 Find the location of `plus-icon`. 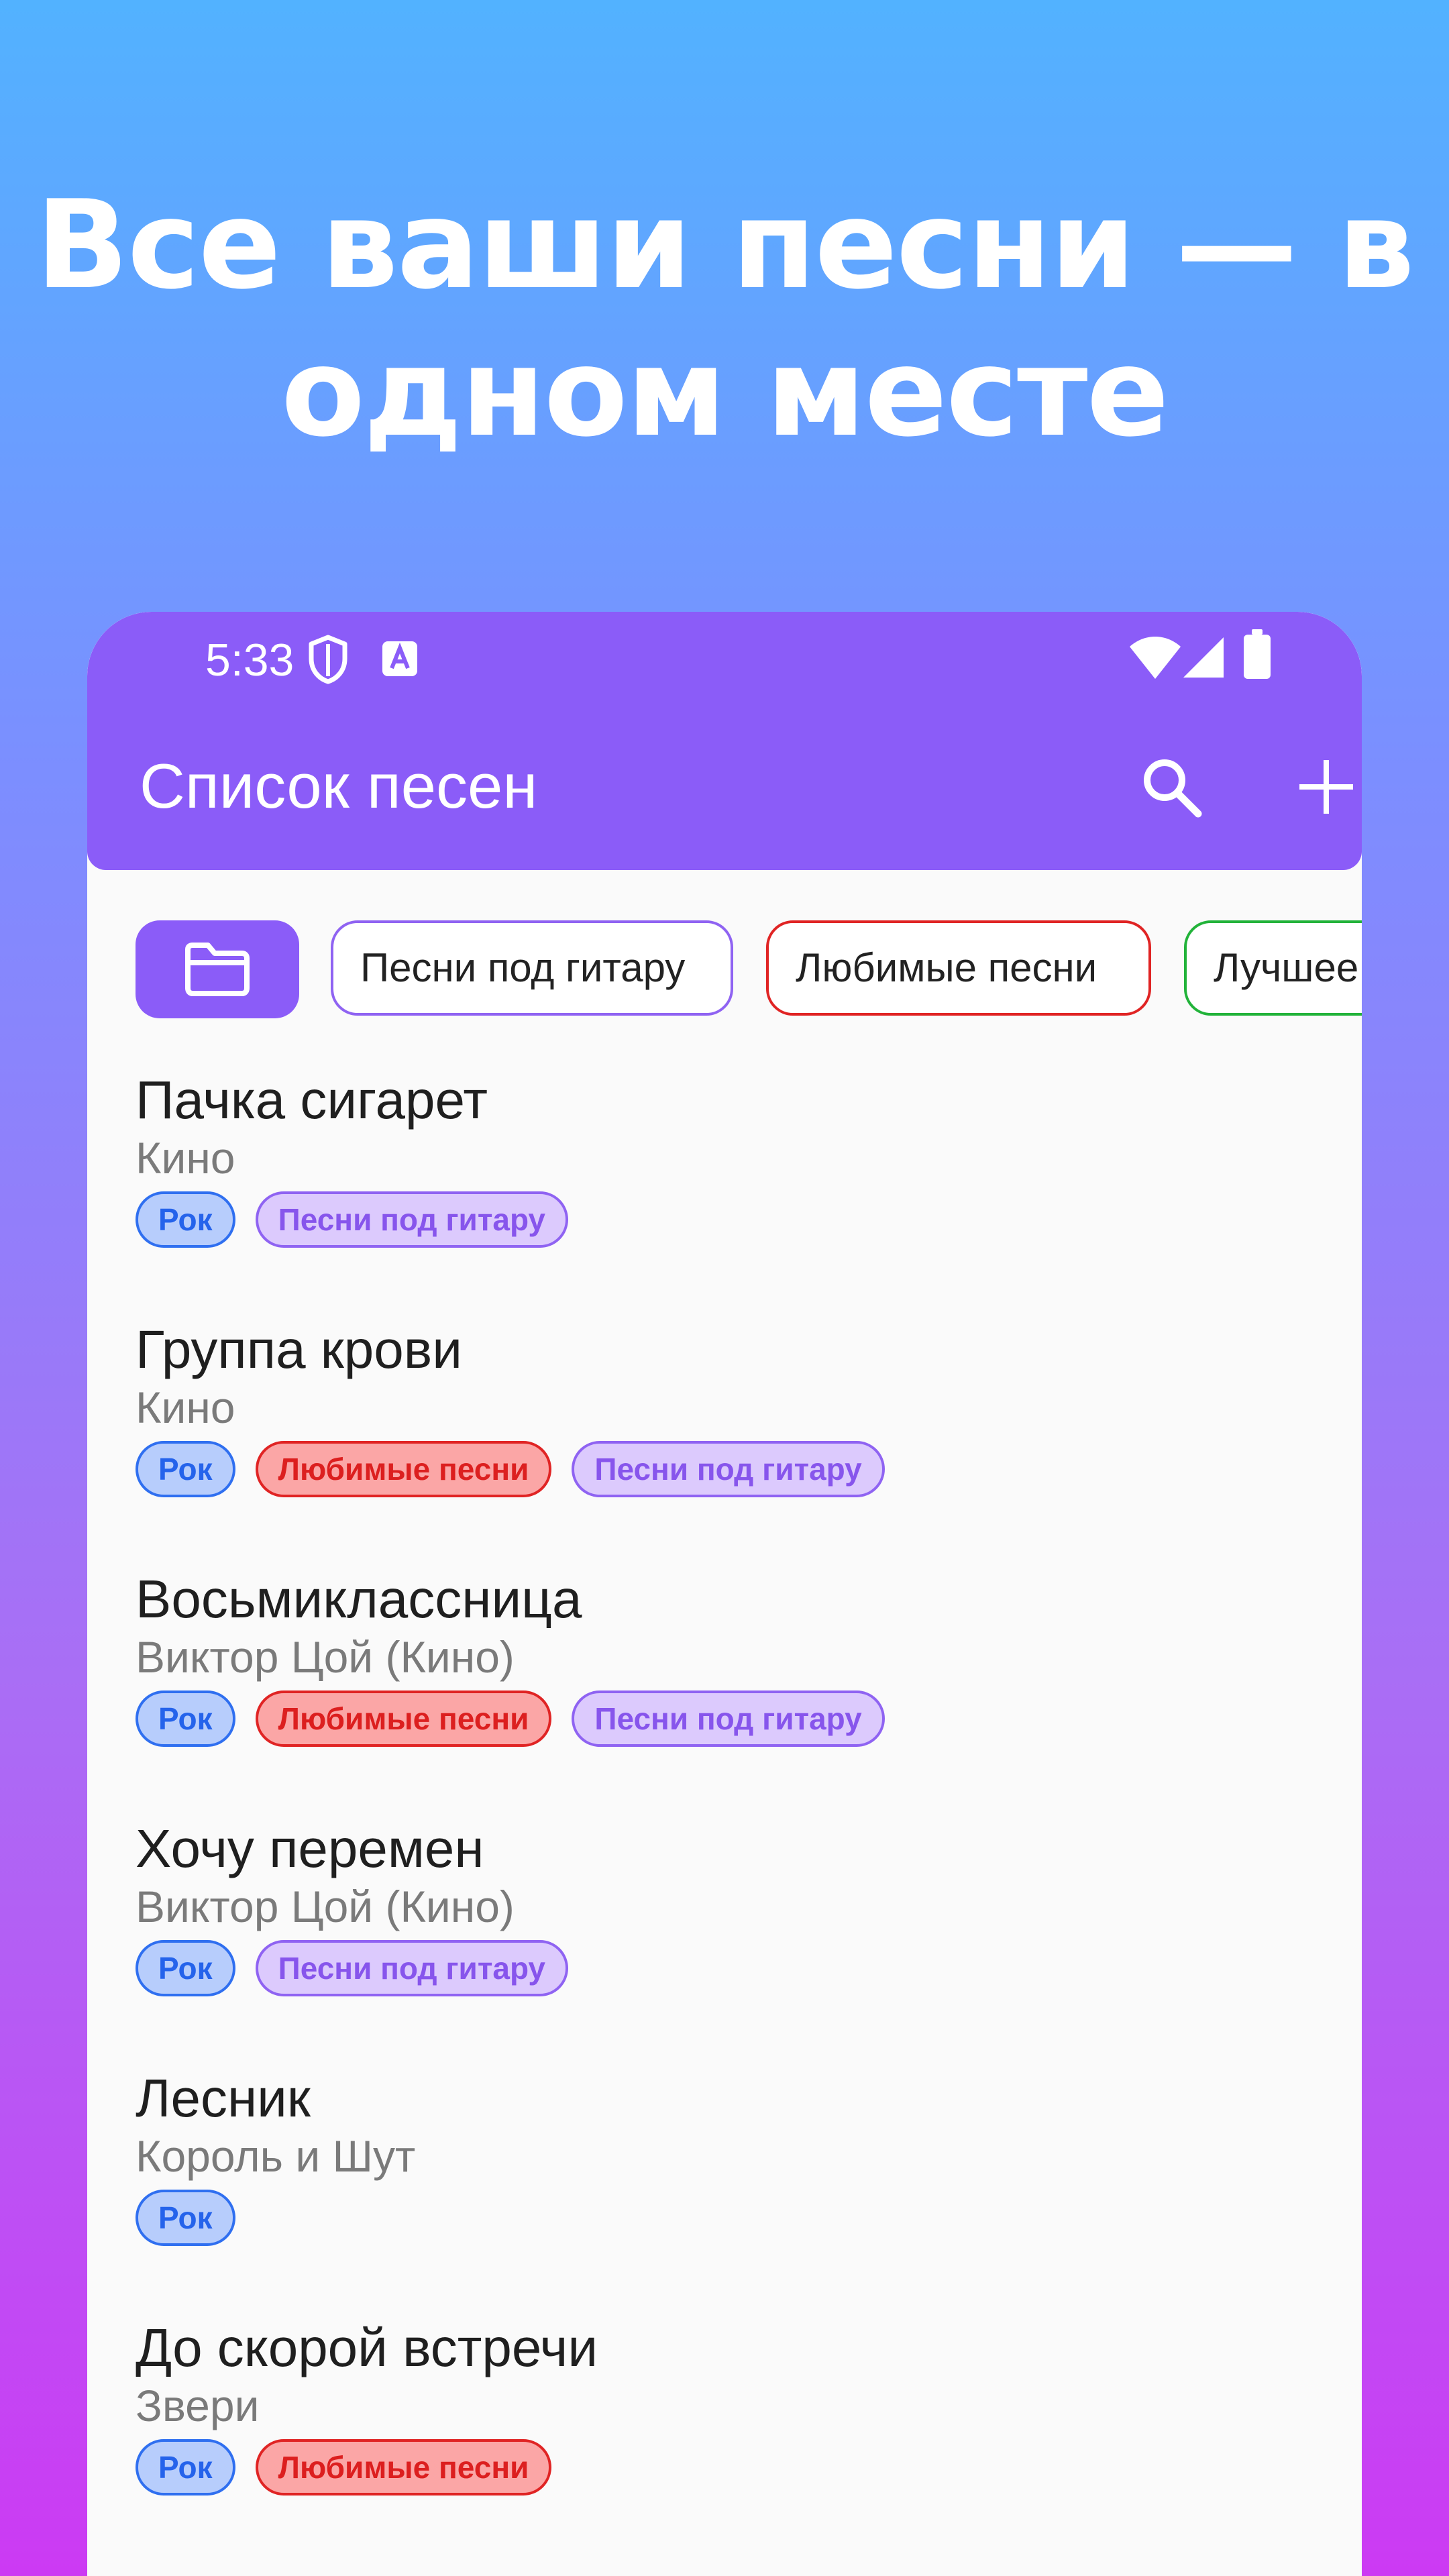

plus-icon is located at coordinates (1326, 787).